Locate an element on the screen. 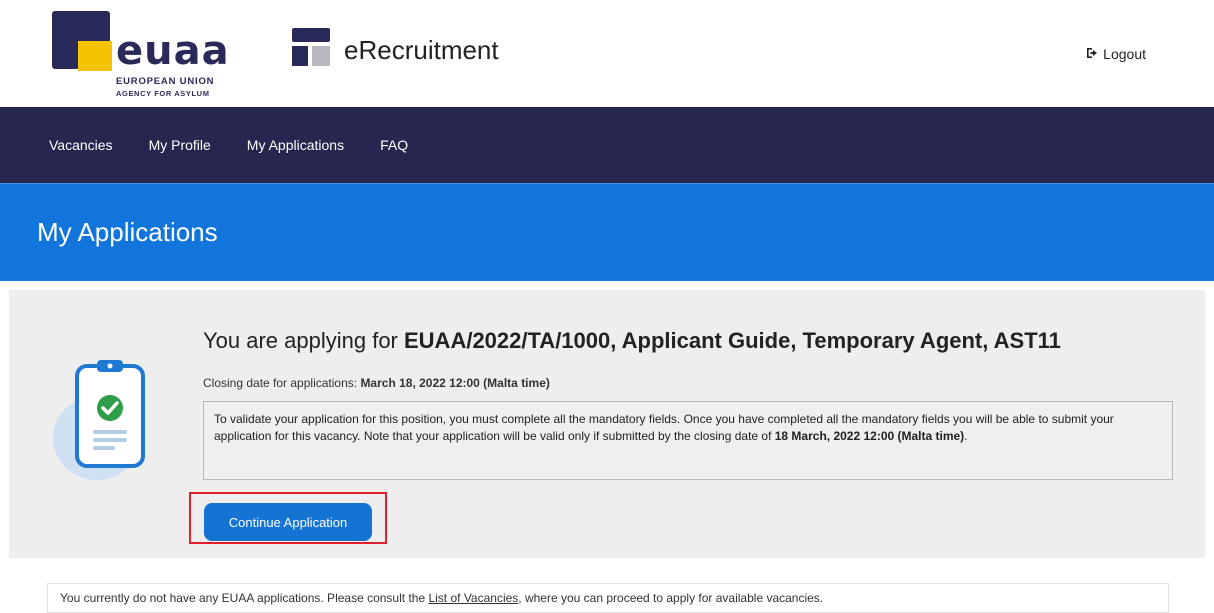 This screenshot has height=613, width=1214. logo-subtitle-1: EUROPEAN UNION is located at coordinates (165, 81).